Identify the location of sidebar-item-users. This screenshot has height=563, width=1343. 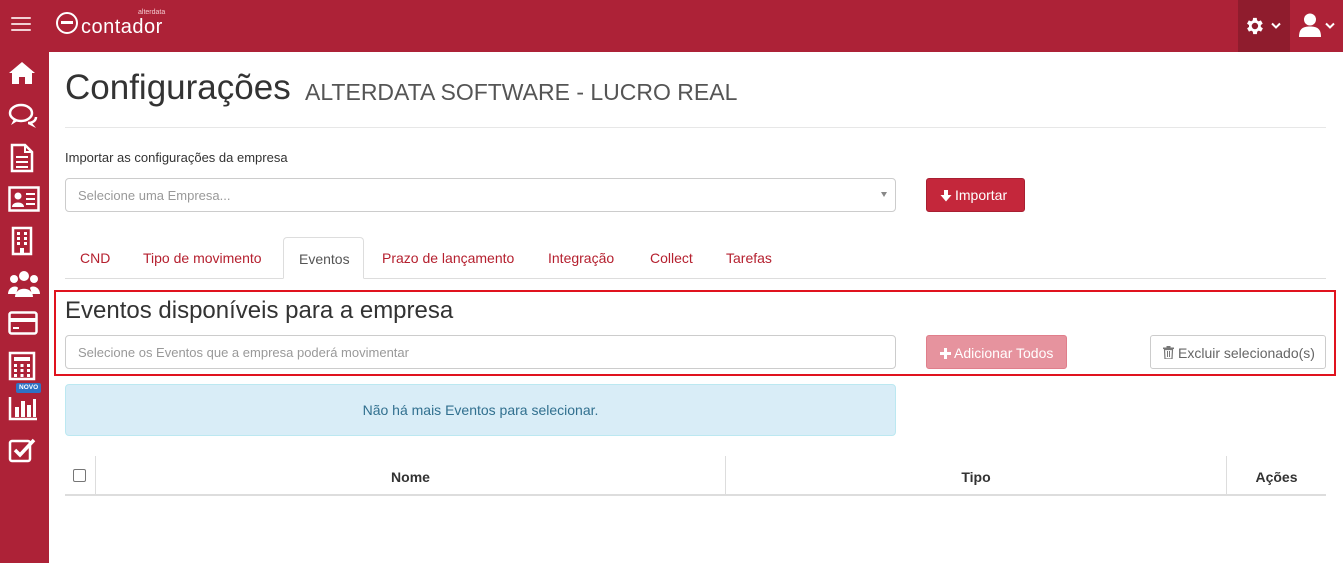
(24, 284).